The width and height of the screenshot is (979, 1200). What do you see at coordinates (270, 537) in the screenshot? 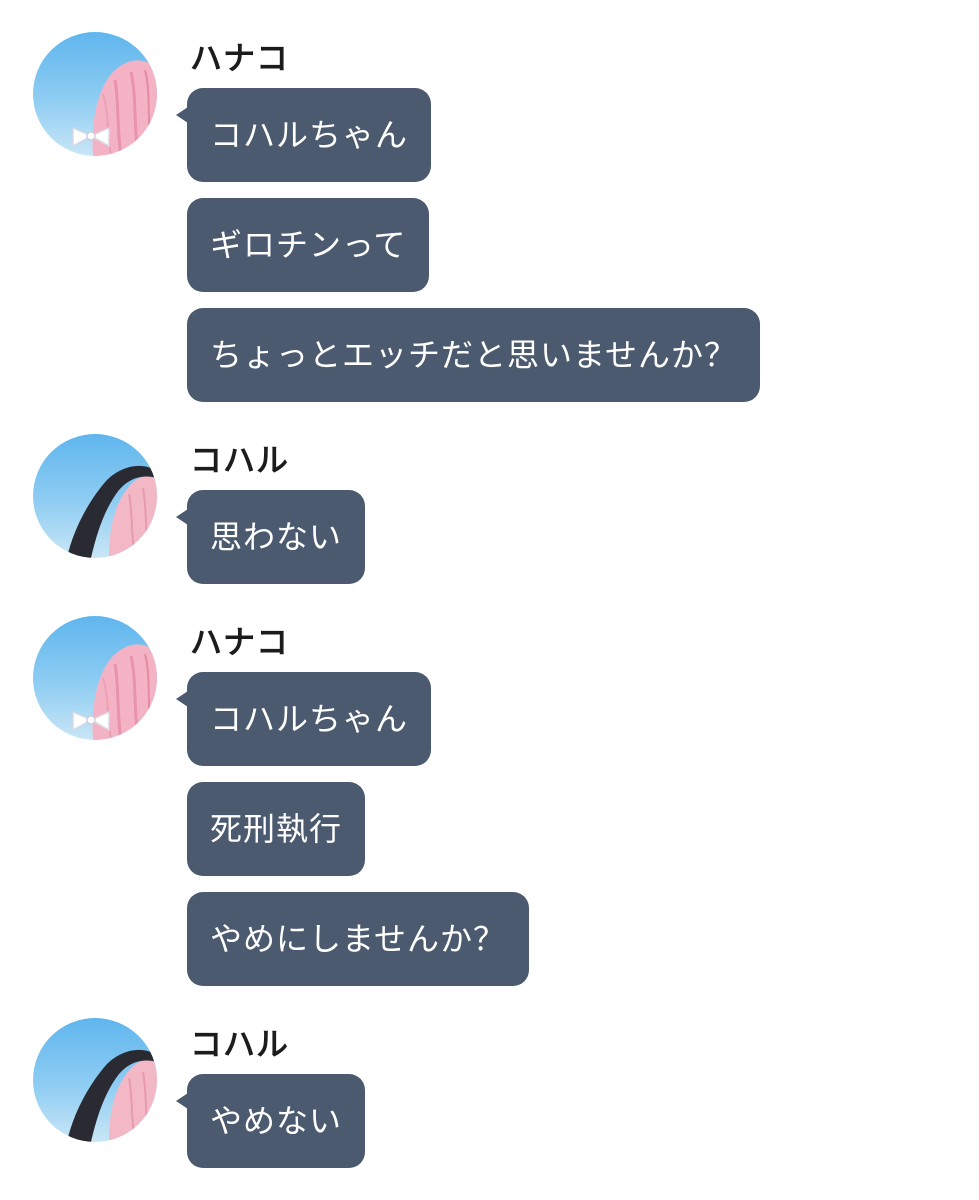
I see `message-bubble: 思わない` at bounding box center [270, 537].